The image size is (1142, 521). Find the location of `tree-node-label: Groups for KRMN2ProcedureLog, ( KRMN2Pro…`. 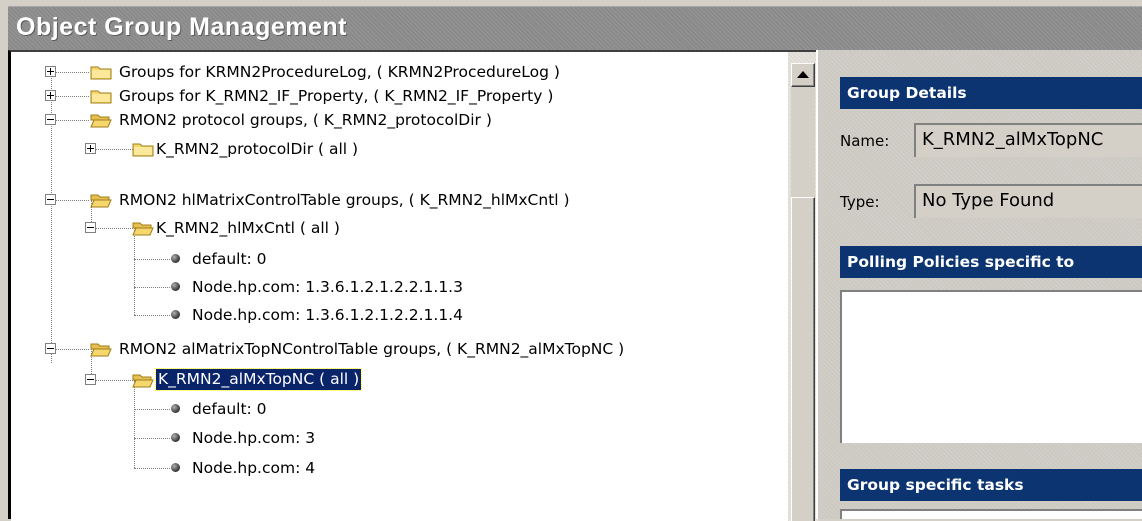

tree-node-label: Groups for KRMN2ProcedureLog, ( KRMN2Pro… is located at coordinates (339, 72).